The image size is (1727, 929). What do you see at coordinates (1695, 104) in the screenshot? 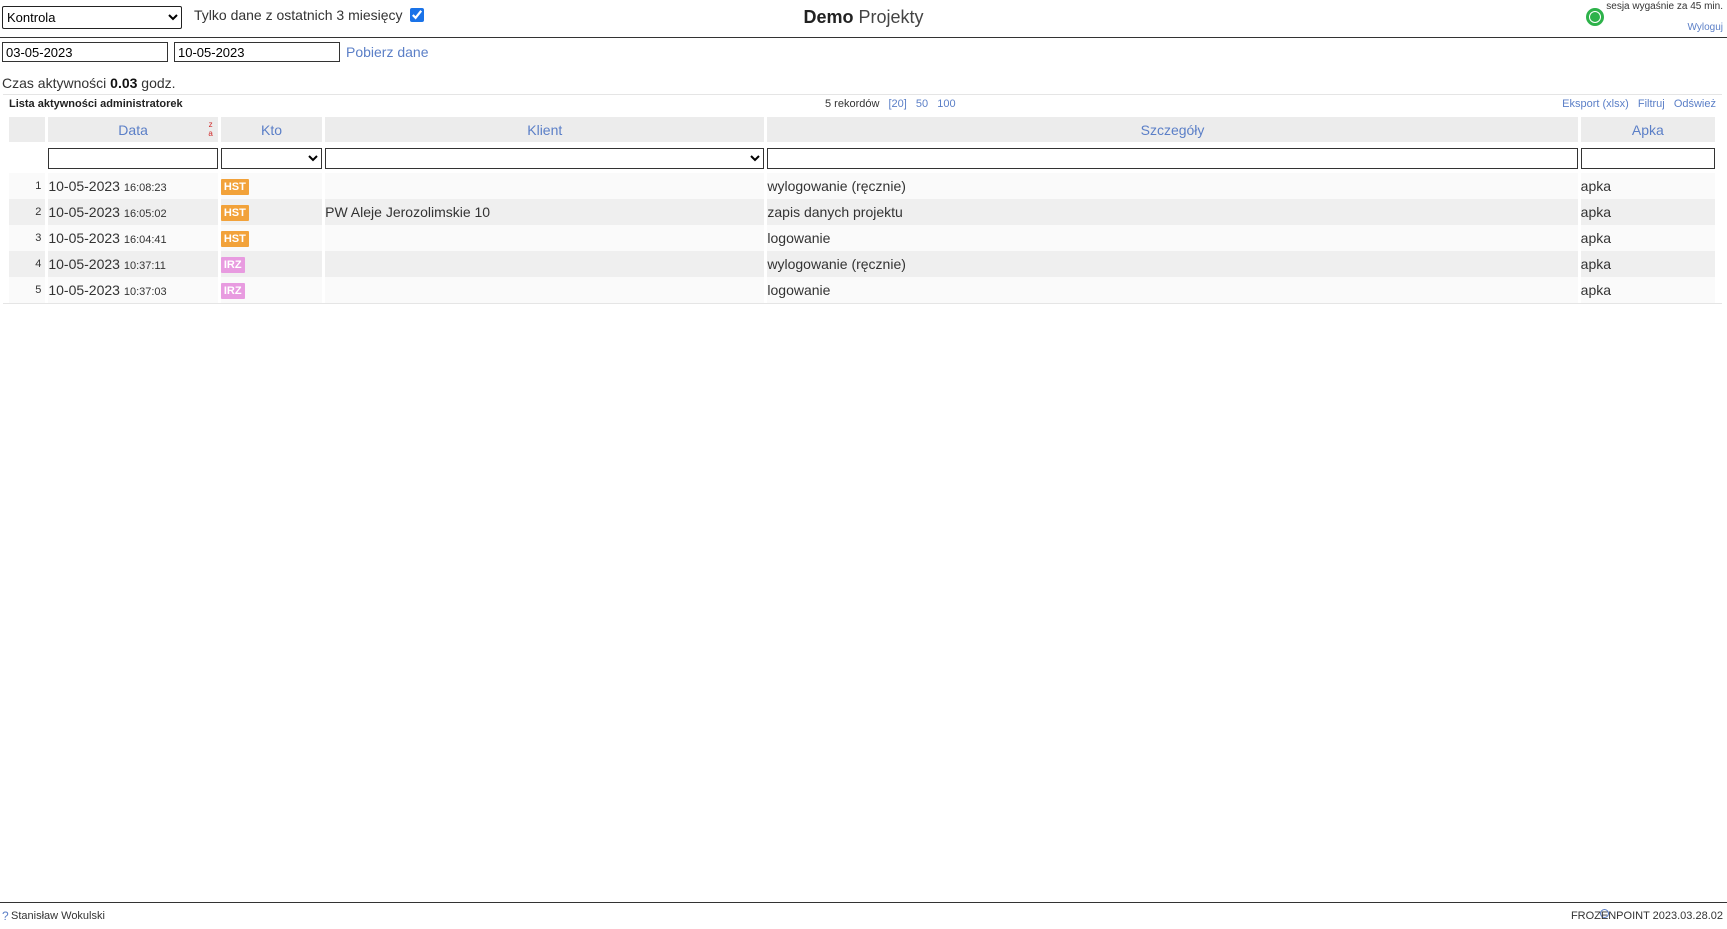
I see `refresh-link: Odśwież` at bounding box center [1695, 104].